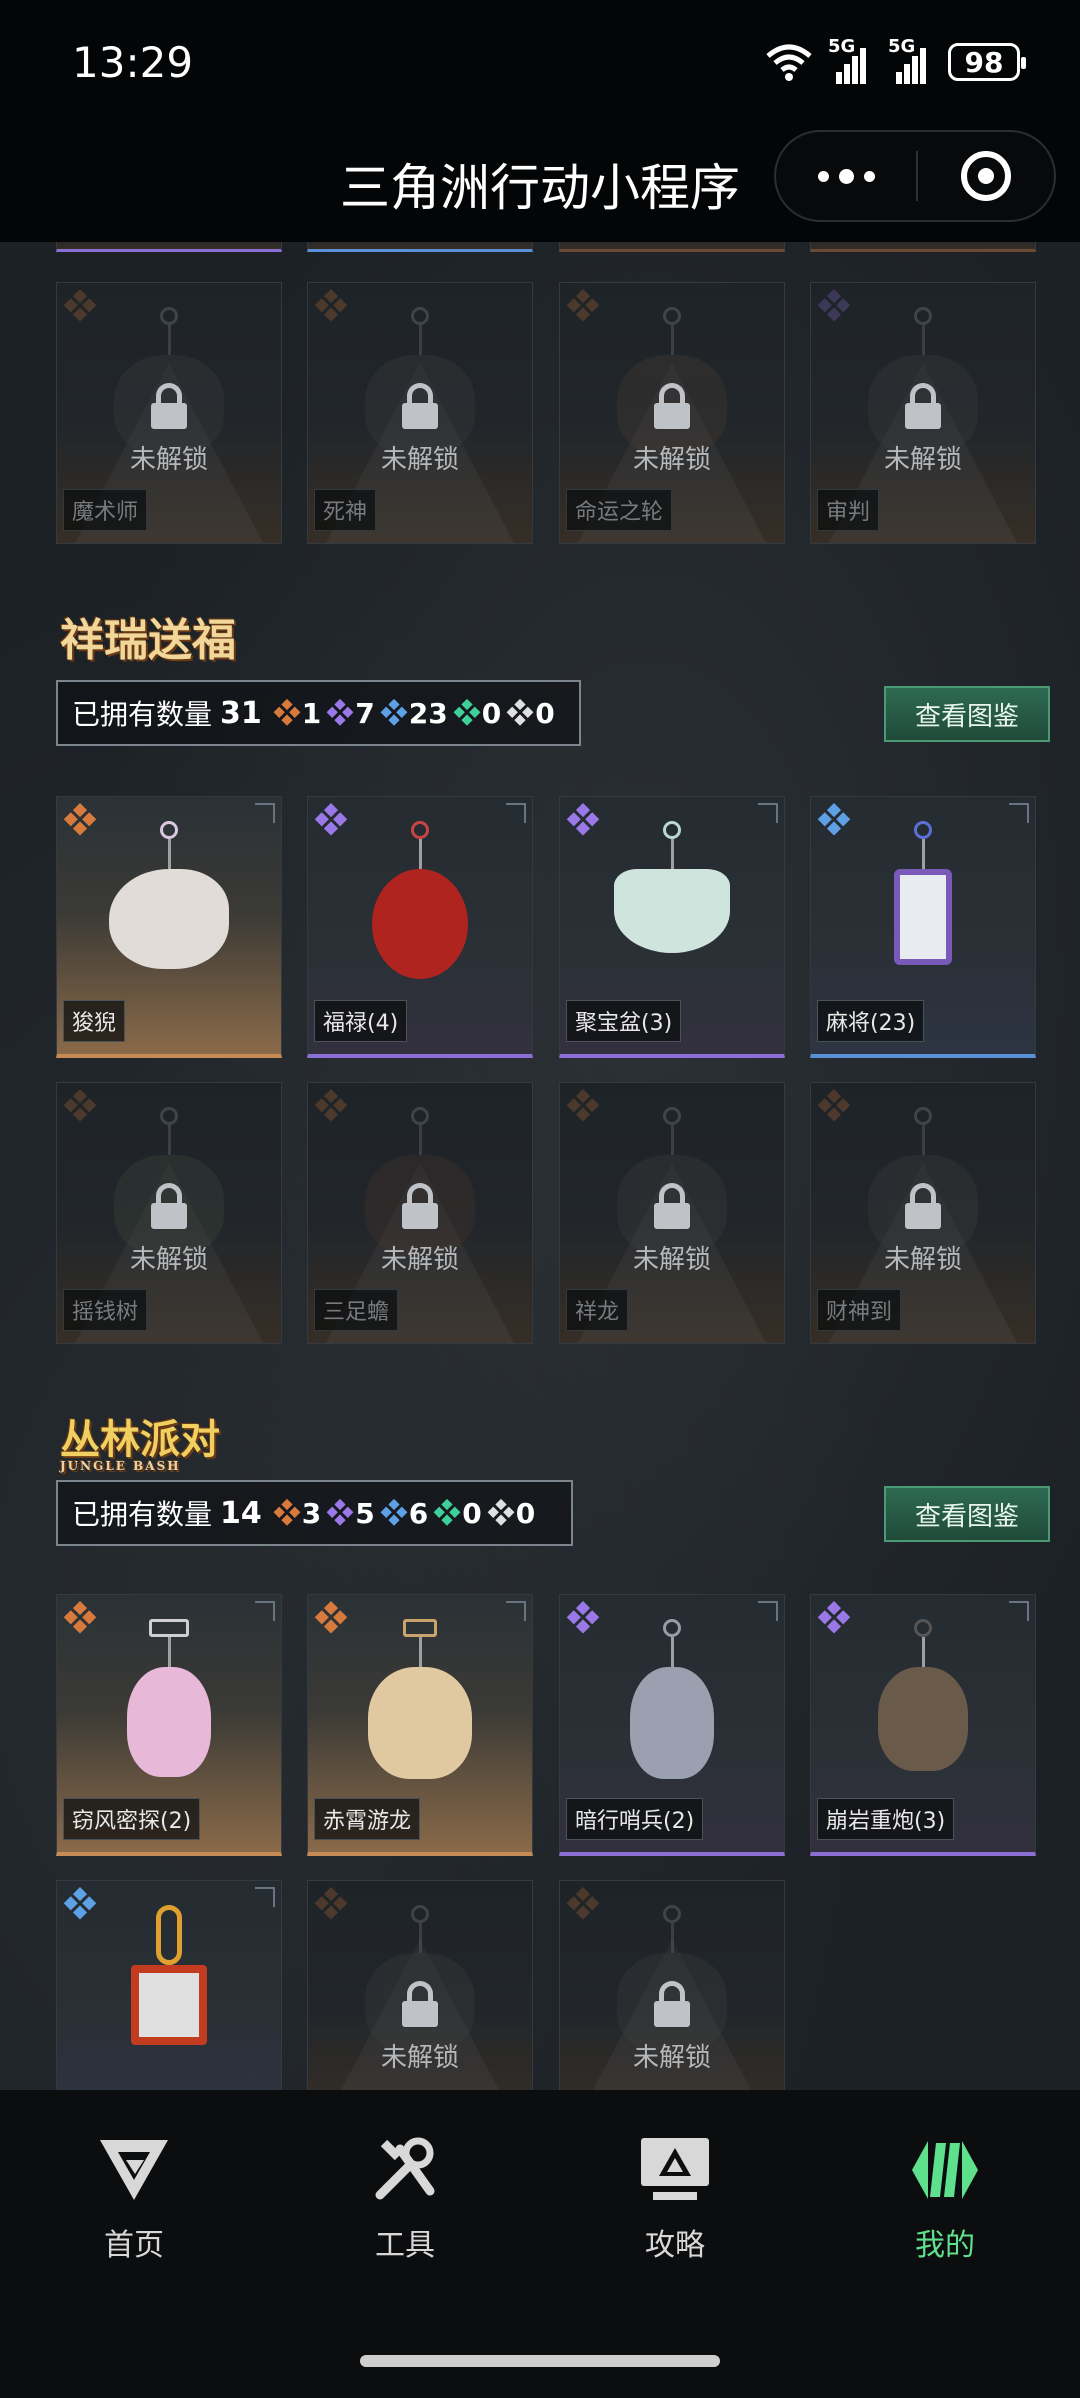 Image resolution: width=1080 pixels, height=2398 pixels. What do you see at coordinates (848, 510) in the screenshot?
I see `charm-name: 审判` at bounding box center [848, 510].